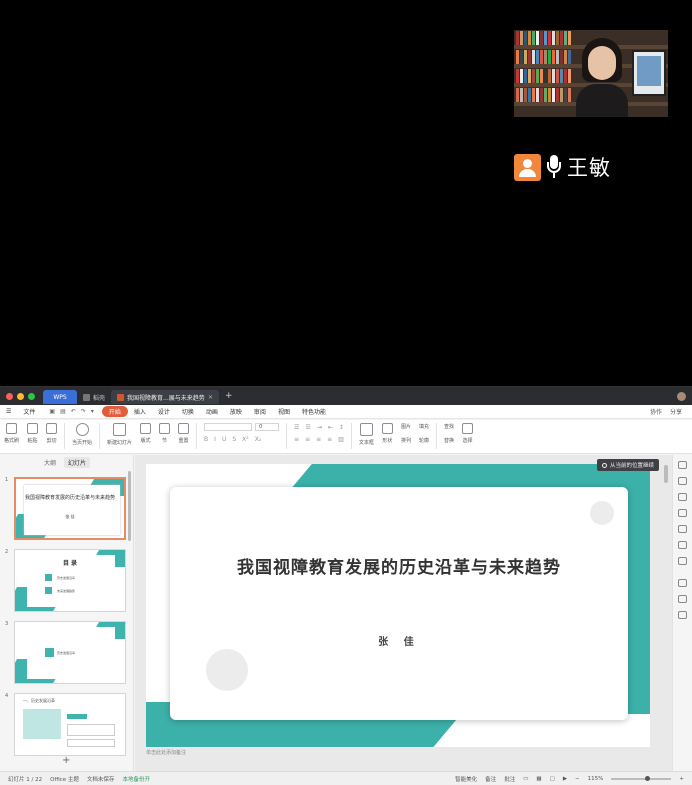 The height and width of the screenshot is (785, 692). I want to click on menu-view: 视图, so click(284, 411).